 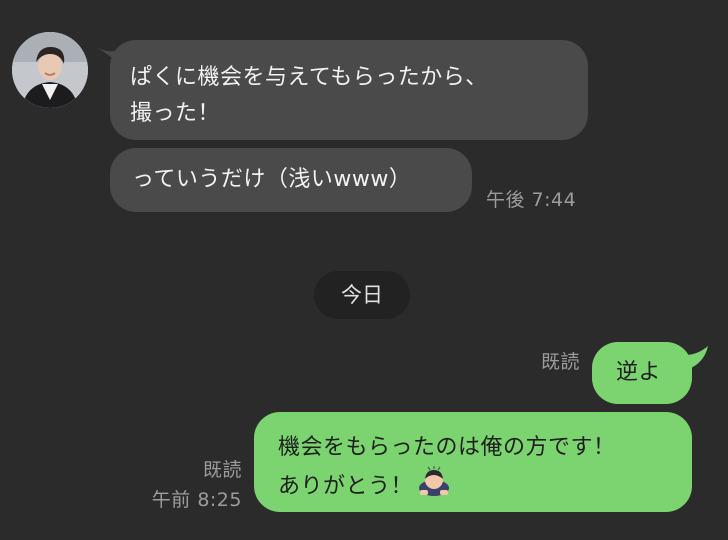 What do you see at coordinates (272, 179) in the screenshot?
I see `message-text: っていうだけ（浅いwww）` at bounding box center [272, 179].